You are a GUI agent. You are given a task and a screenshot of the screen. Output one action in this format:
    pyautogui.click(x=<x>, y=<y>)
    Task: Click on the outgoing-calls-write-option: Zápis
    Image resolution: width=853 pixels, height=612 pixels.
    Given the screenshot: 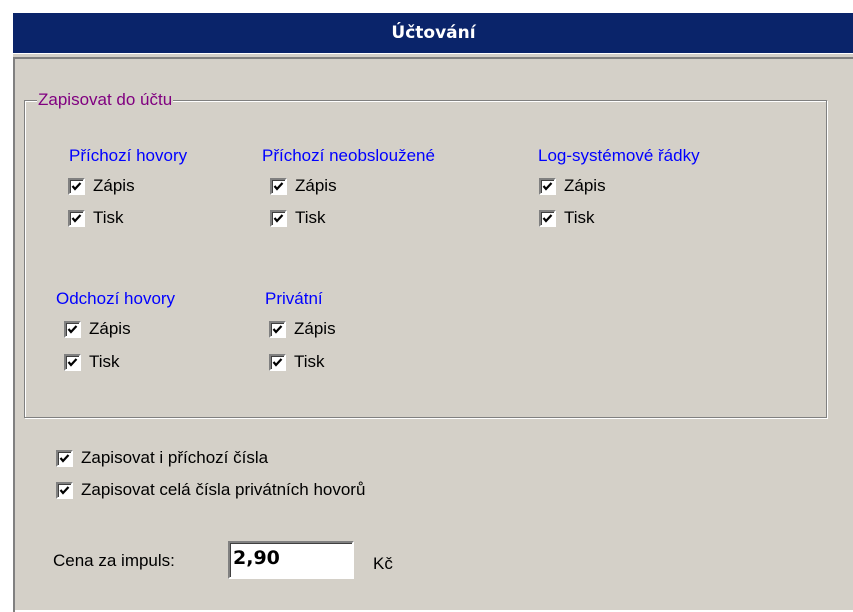 What is the action you would take?
    pyautogui.click(x=97, y=329)
    